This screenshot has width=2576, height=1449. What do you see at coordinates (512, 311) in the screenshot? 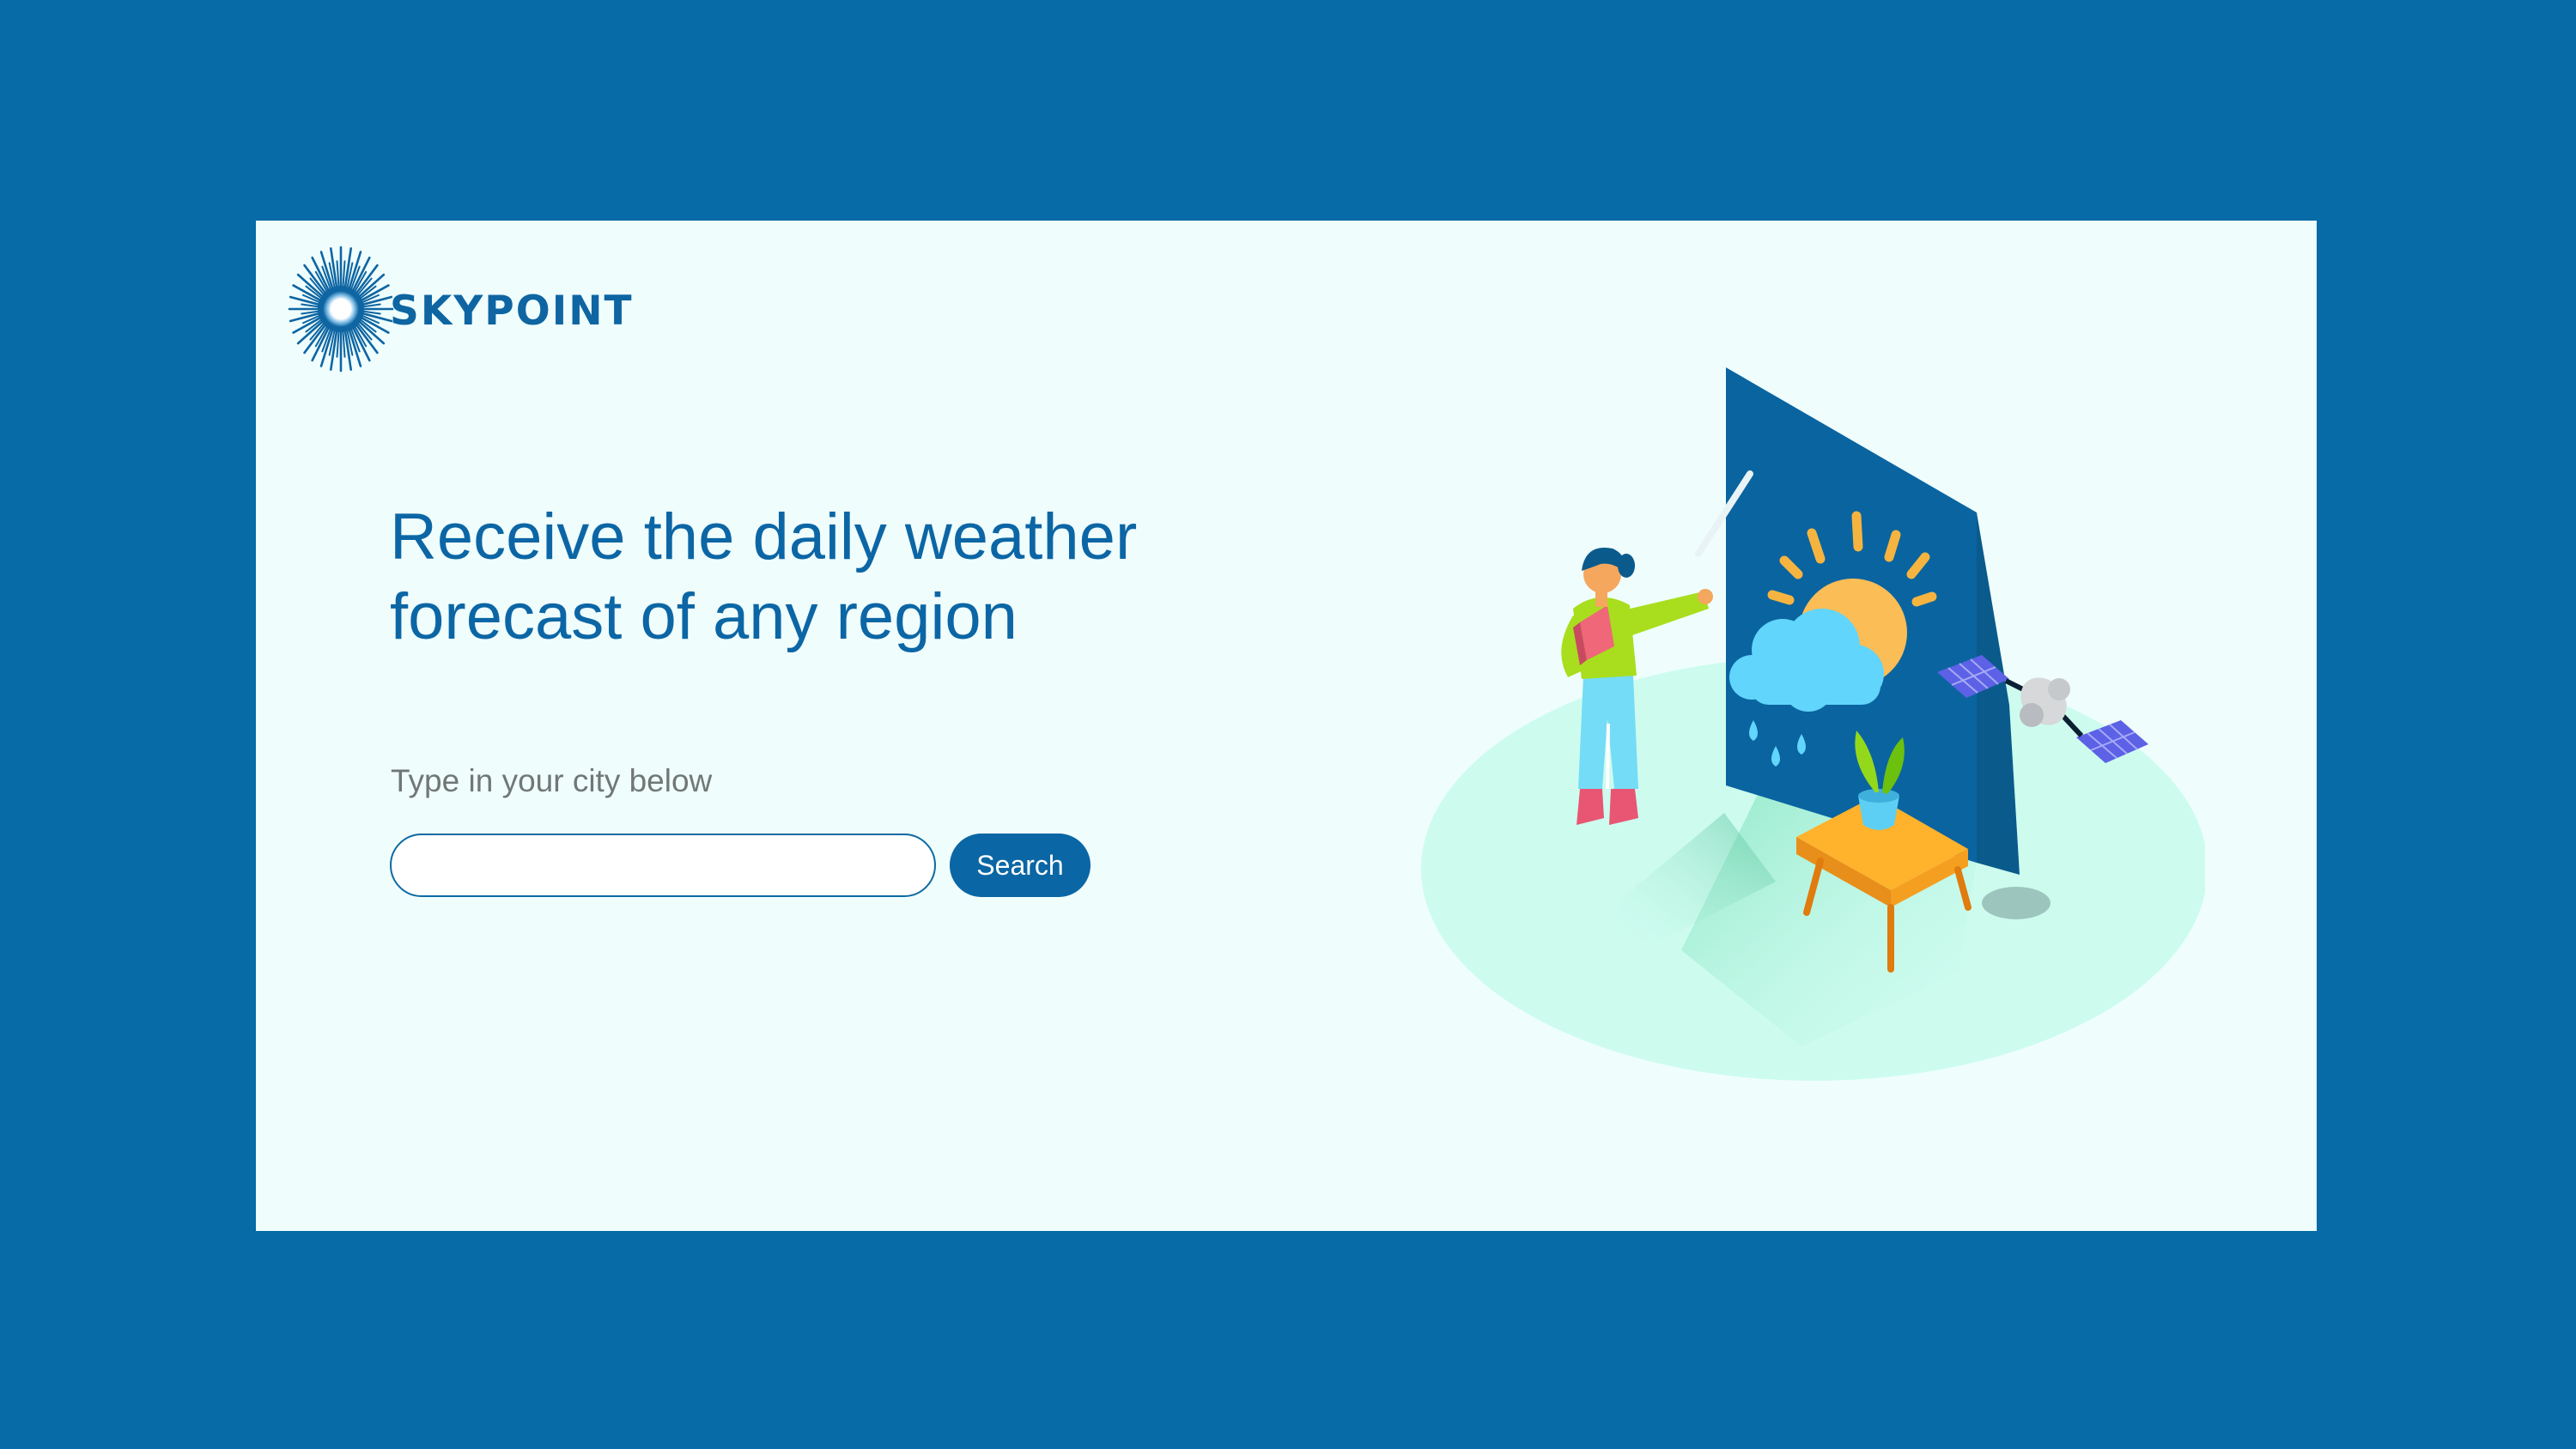
I see `brand-name: SKYPOINT` at bounding box center [512, 311].